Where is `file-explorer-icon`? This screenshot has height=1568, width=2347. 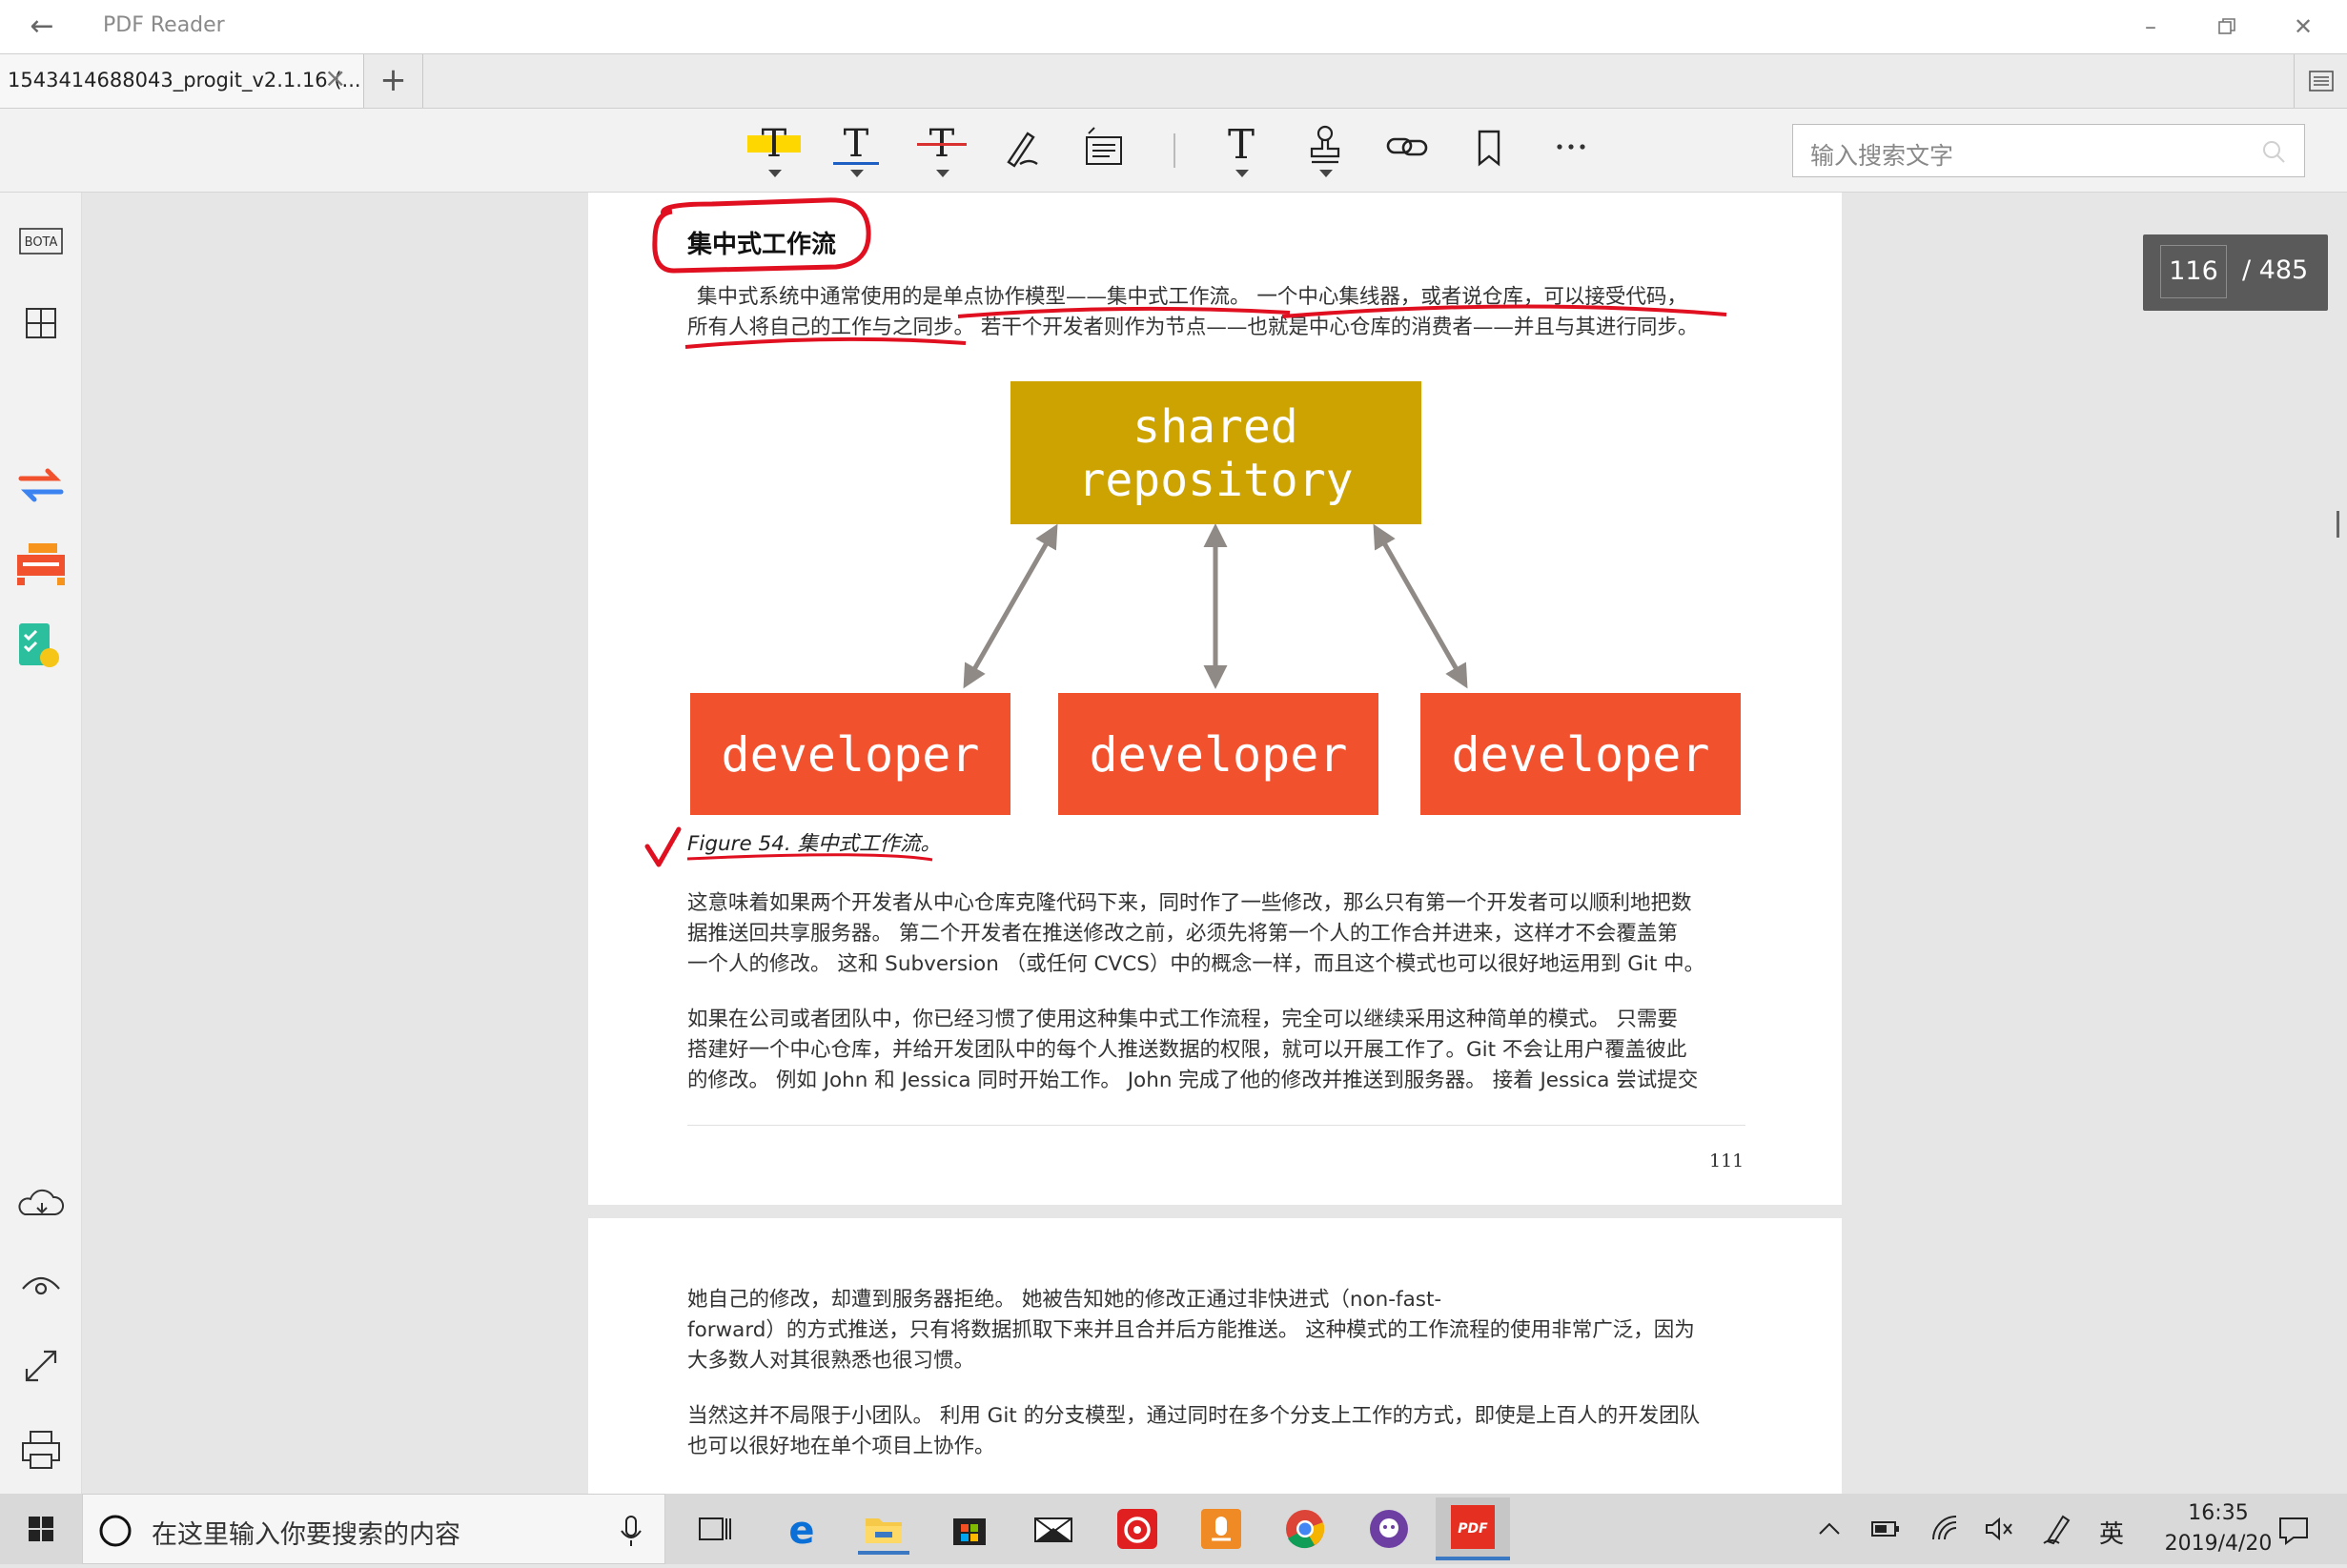
file-explorer-icon is located at coordinates (883, 1529).